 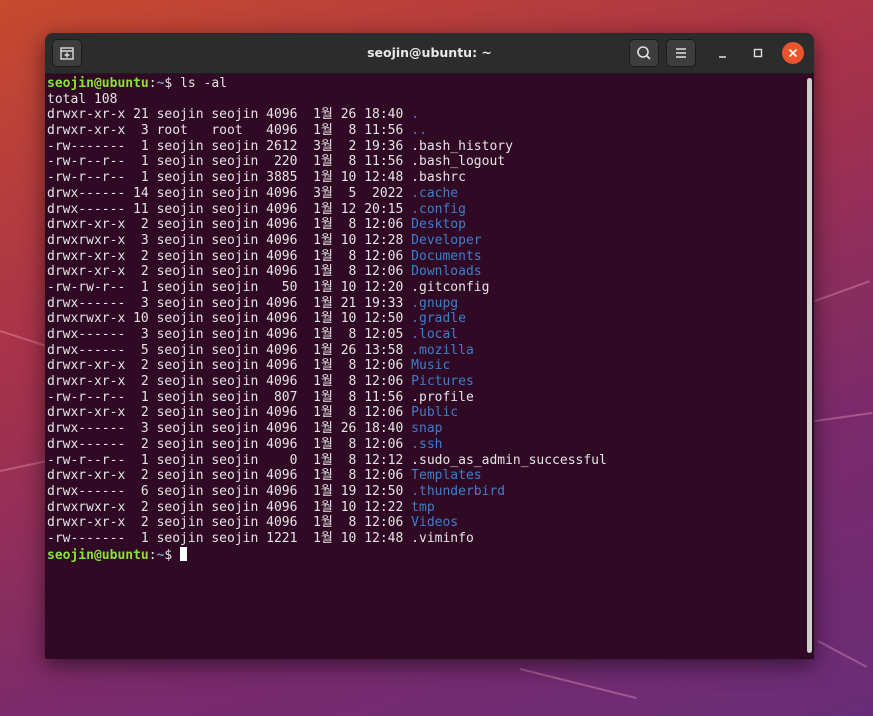 I want to click on text-cursor, so click(x=184, y=553).